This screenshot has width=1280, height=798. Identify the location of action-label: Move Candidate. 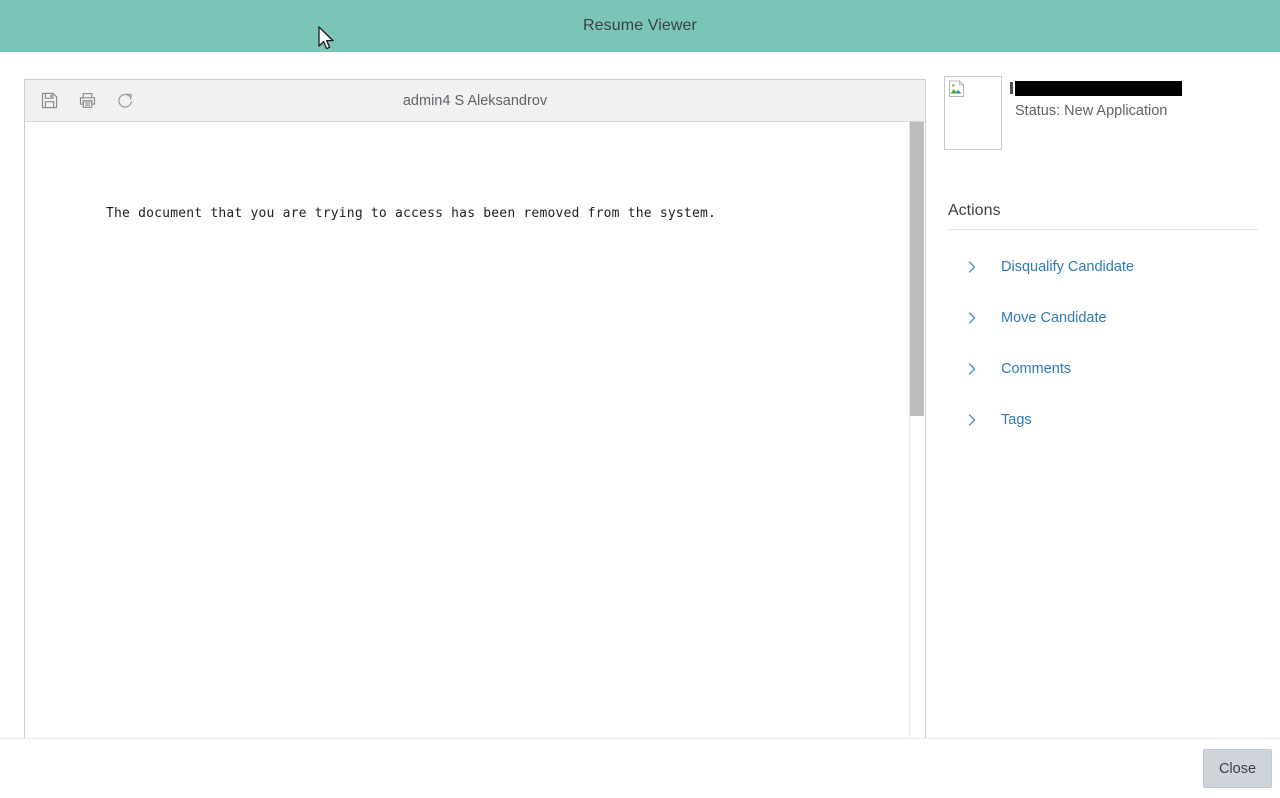
(1054, 318).